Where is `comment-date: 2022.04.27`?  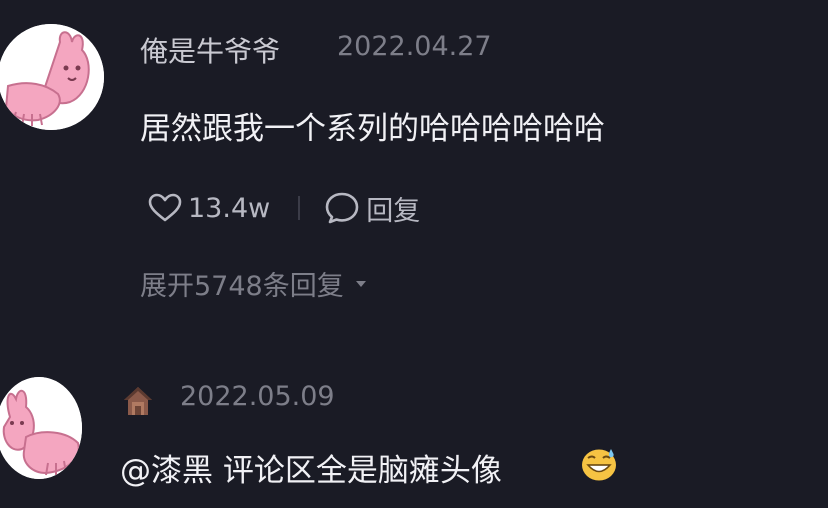
comment-date: 2022.04.27 is located at coordinates (414, 46).